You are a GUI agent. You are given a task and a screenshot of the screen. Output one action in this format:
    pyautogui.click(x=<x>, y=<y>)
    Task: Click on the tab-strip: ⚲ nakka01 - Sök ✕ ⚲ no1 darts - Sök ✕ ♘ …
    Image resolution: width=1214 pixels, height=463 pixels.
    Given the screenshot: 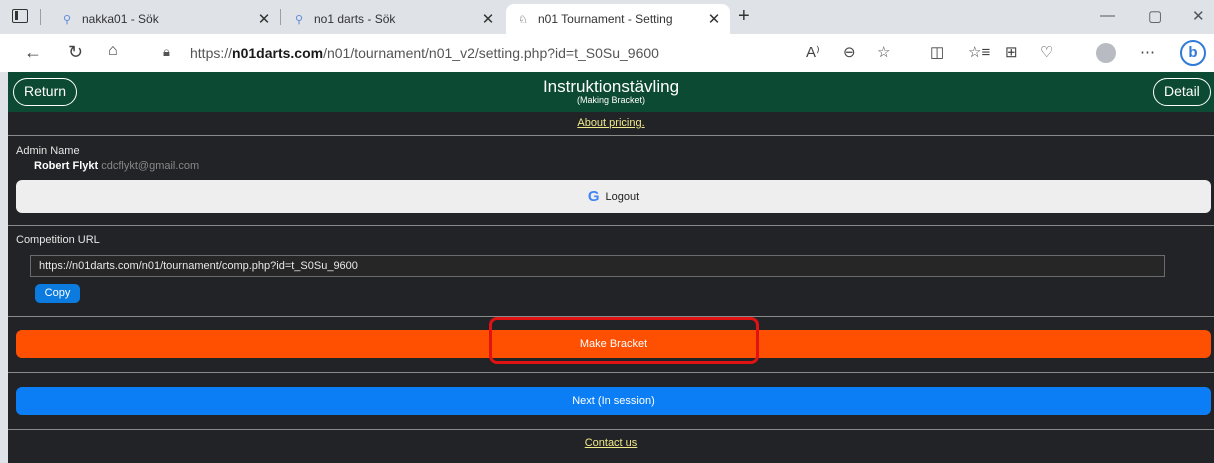 What is the action you would take?
    pyautogui.click(x=607, y=17)
    